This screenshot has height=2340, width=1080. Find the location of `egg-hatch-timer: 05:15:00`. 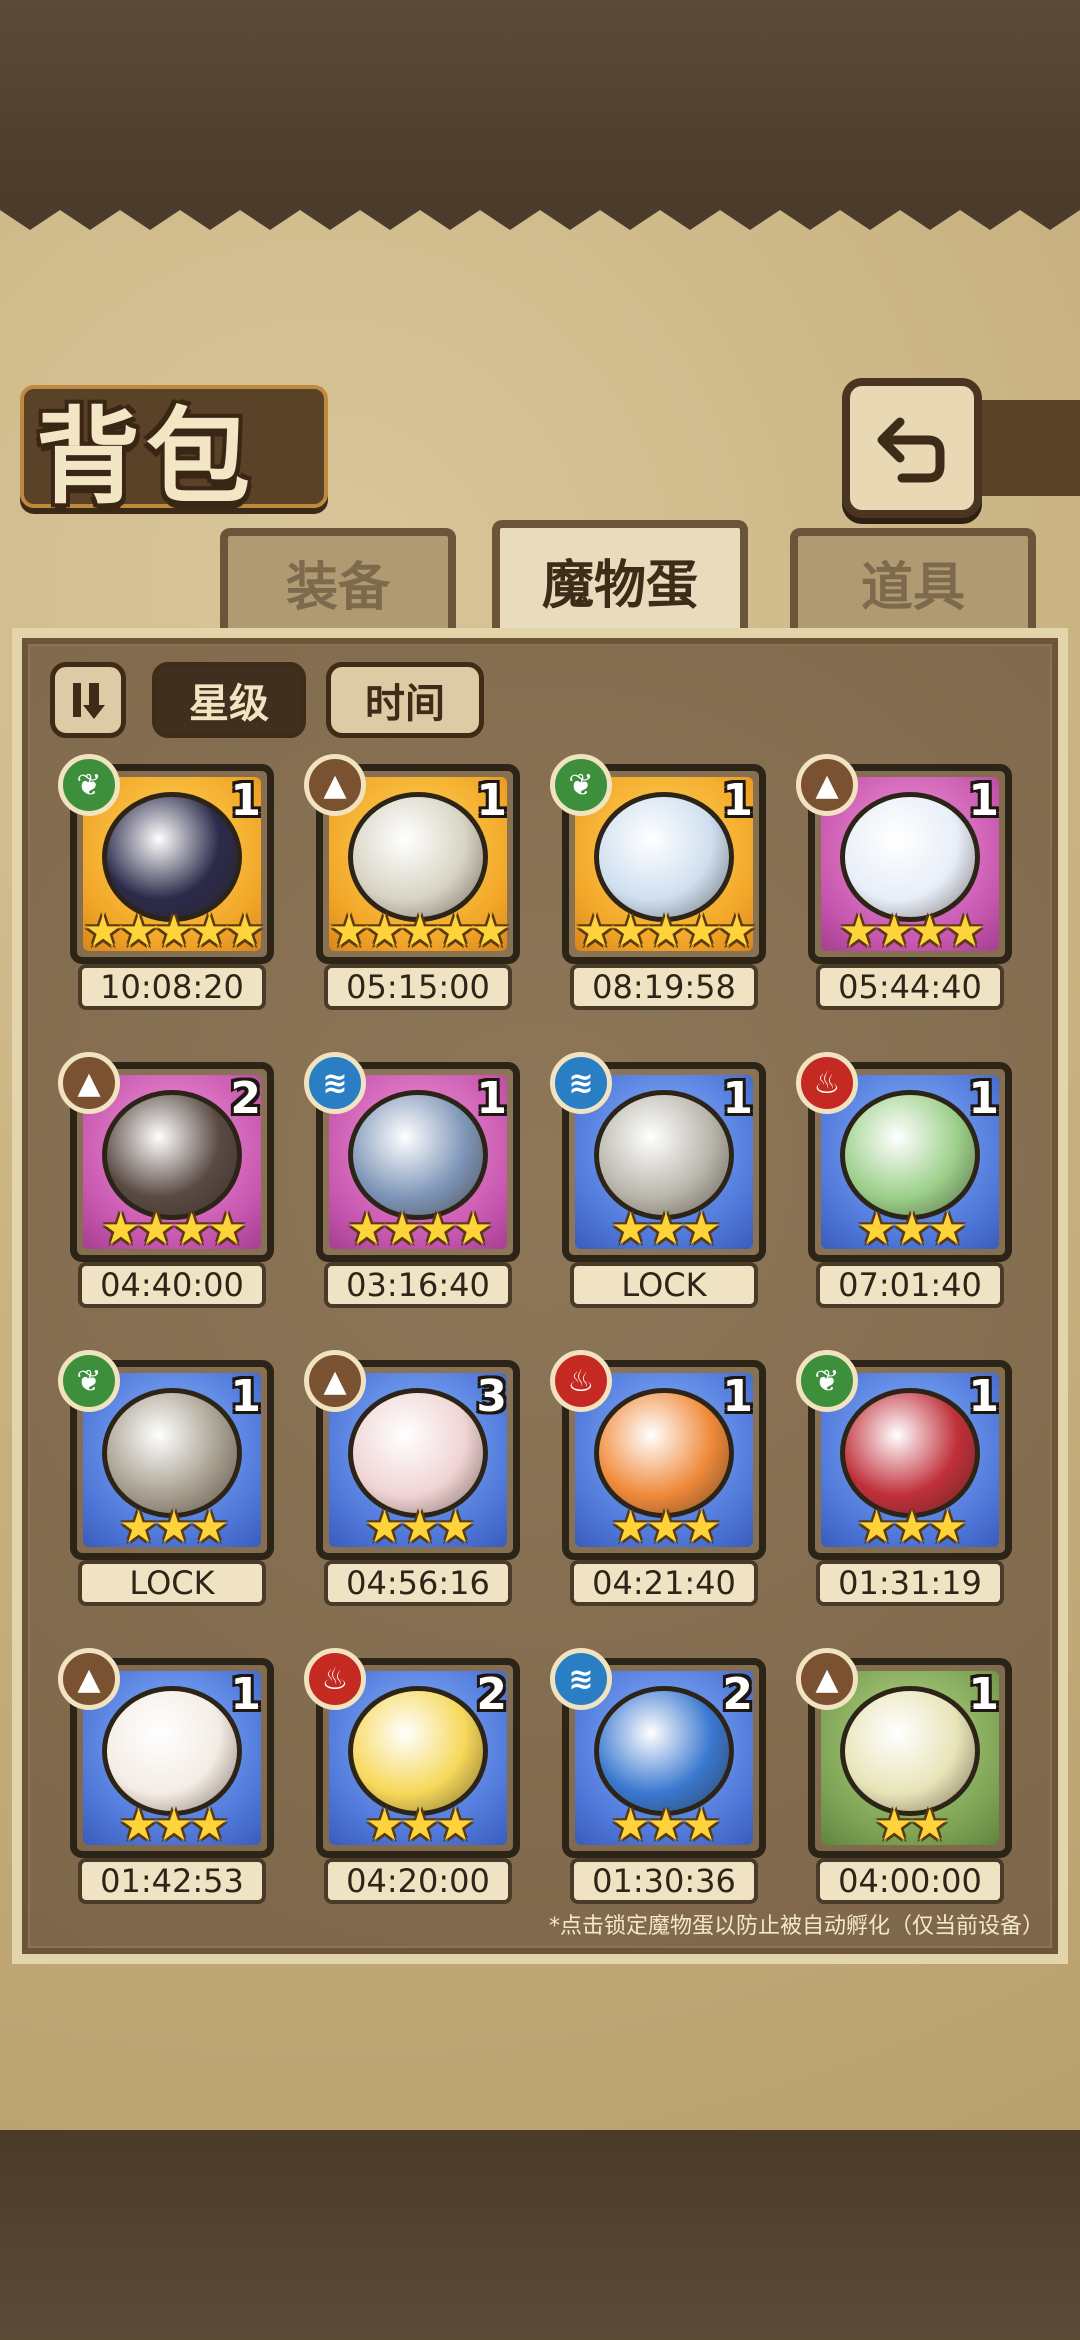

egg-hatch-timer: 05:15:00 is located at coordinates (418, 987).